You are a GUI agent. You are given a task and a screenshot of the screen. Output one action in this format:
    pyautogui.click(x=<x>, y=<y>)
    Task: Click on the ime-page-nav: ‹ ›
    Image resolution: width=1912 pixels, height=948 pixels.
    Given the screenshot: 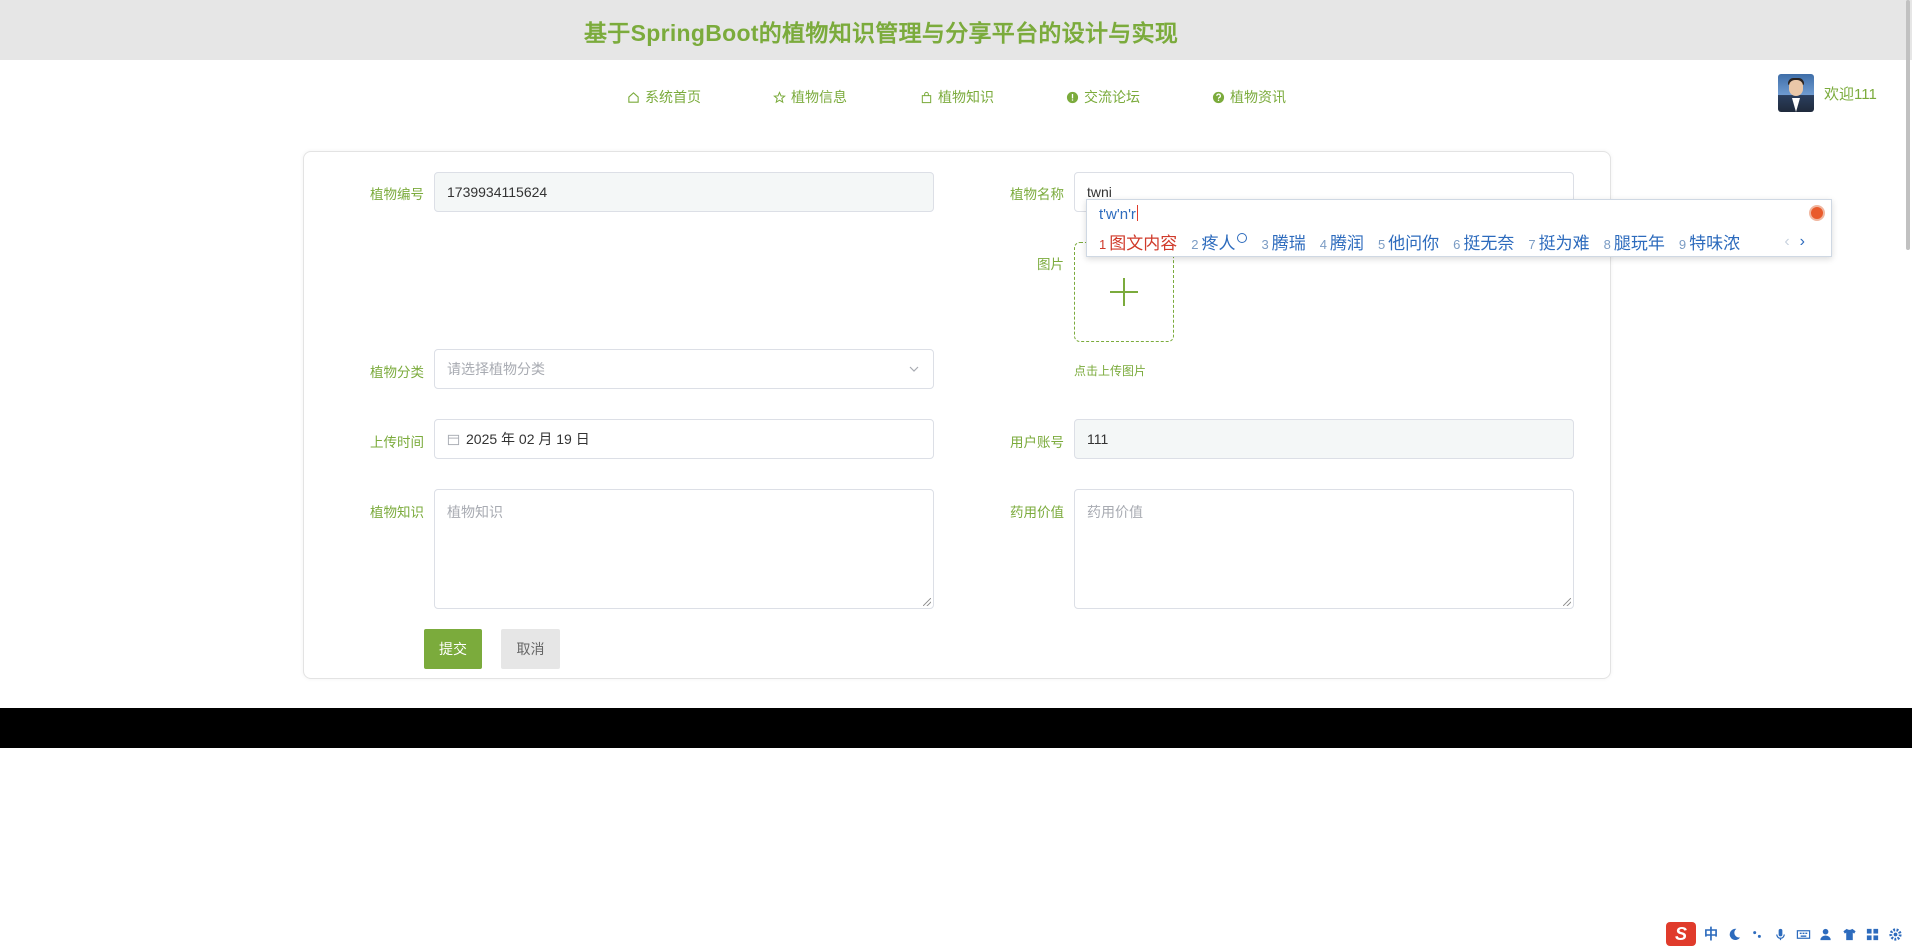 What is the action you would take?
    pyautogui.click(x=1794, y=242)
    